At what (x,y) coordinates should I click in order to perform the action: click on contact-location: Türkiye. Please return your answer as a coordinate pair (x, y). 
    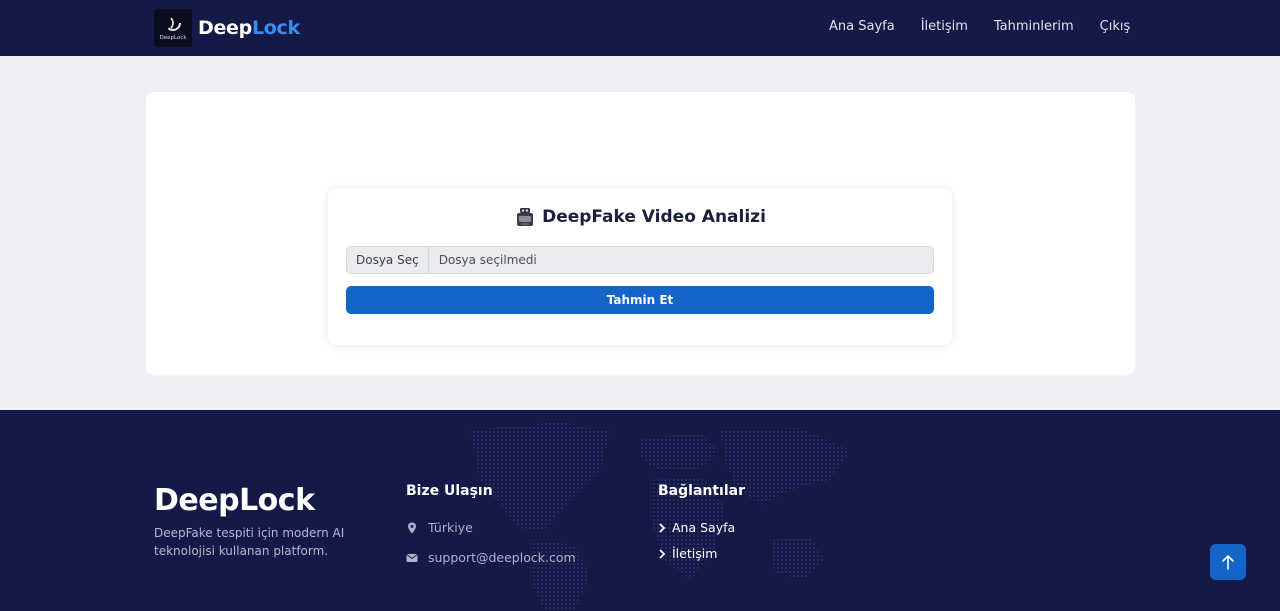
    Looking at the image, I should click on (439, 527).